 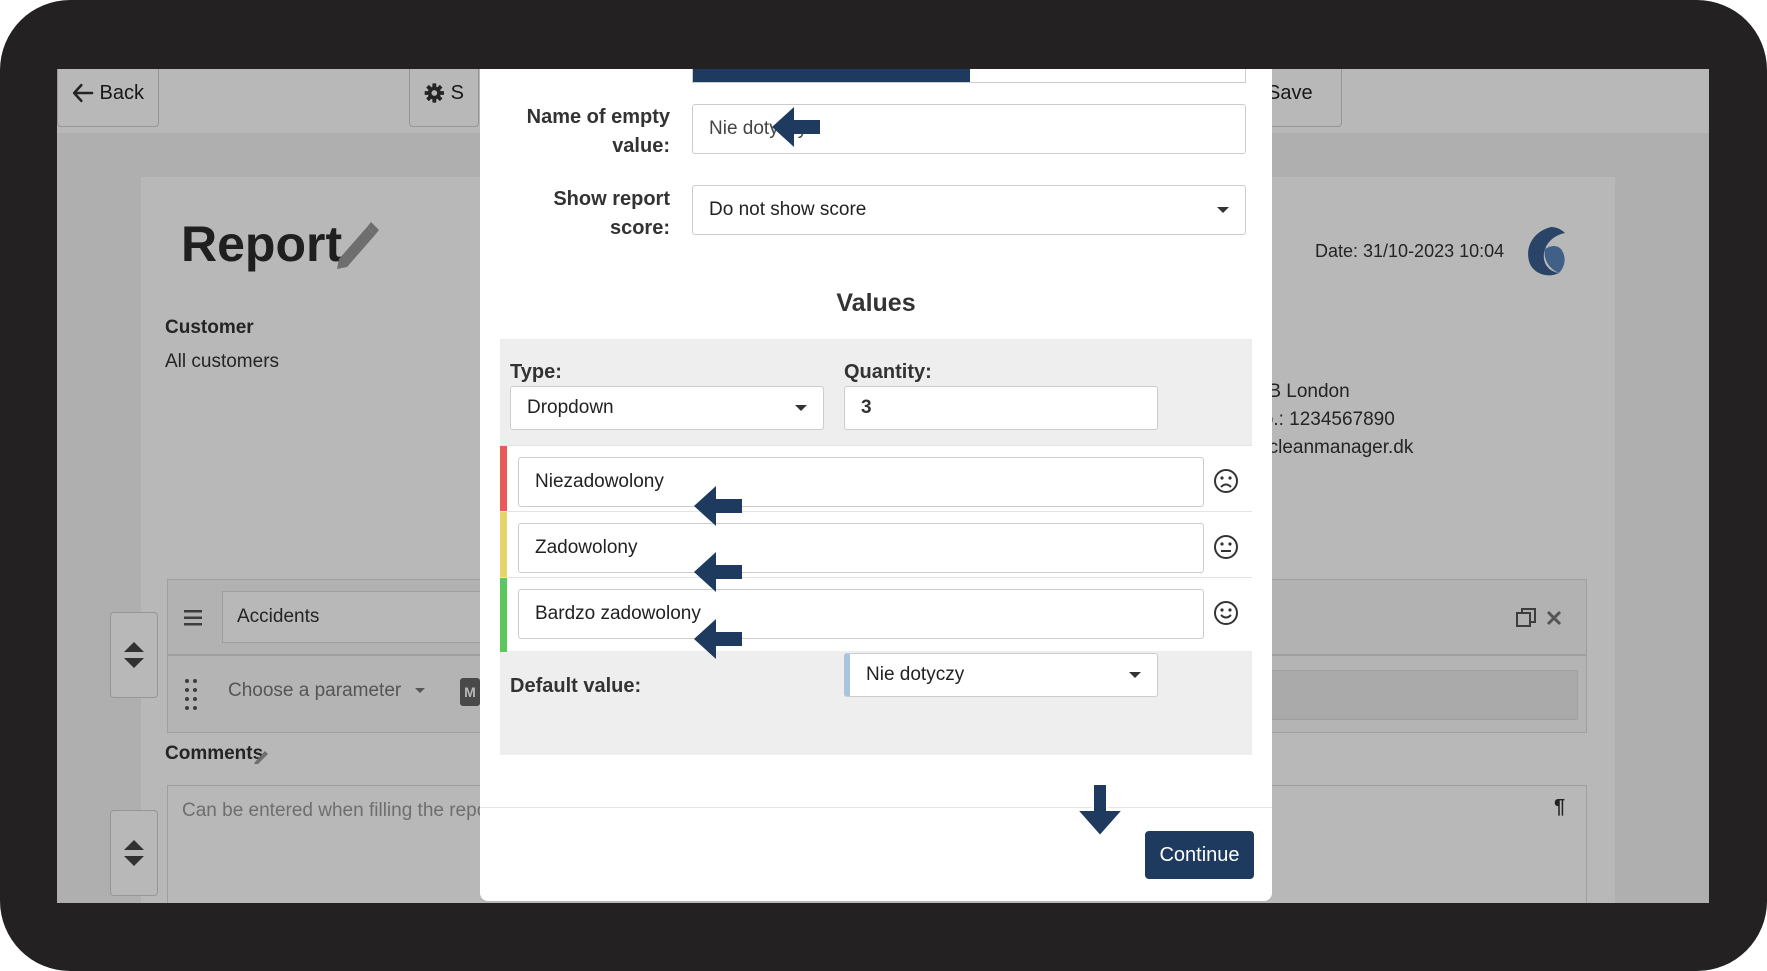 I want to click on value-row: Niezadowolony, so click(x=876, y=482).